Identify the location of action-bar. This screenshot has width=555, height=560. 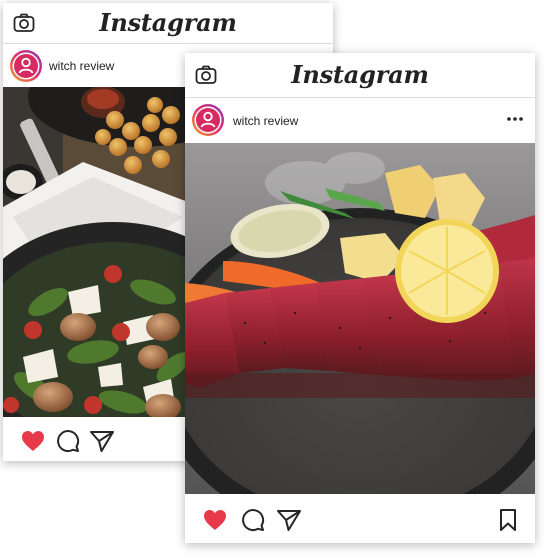
(360, 520).